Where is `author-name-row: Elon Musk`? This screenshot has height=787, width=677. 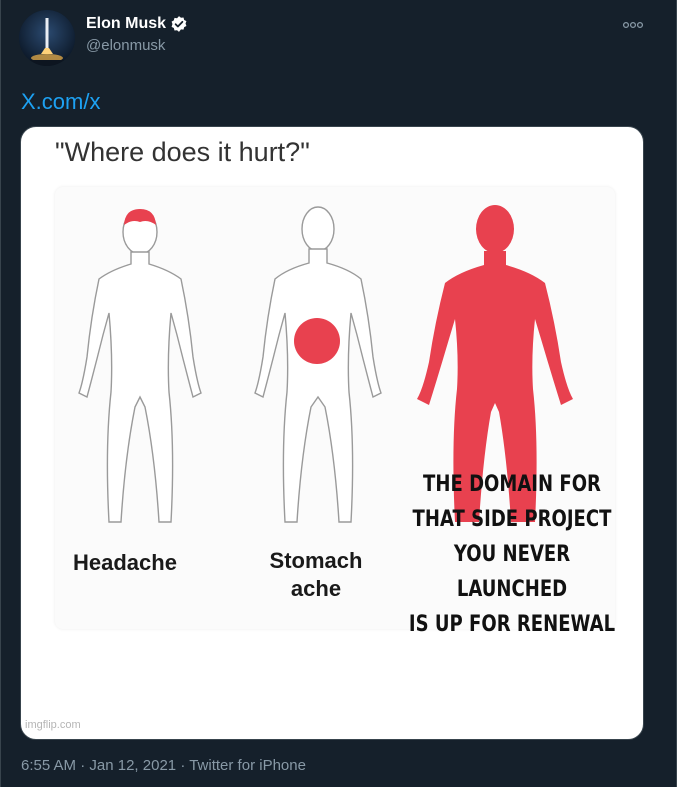
author-name-row: Elon Musk is located at coordinates (137, 24).